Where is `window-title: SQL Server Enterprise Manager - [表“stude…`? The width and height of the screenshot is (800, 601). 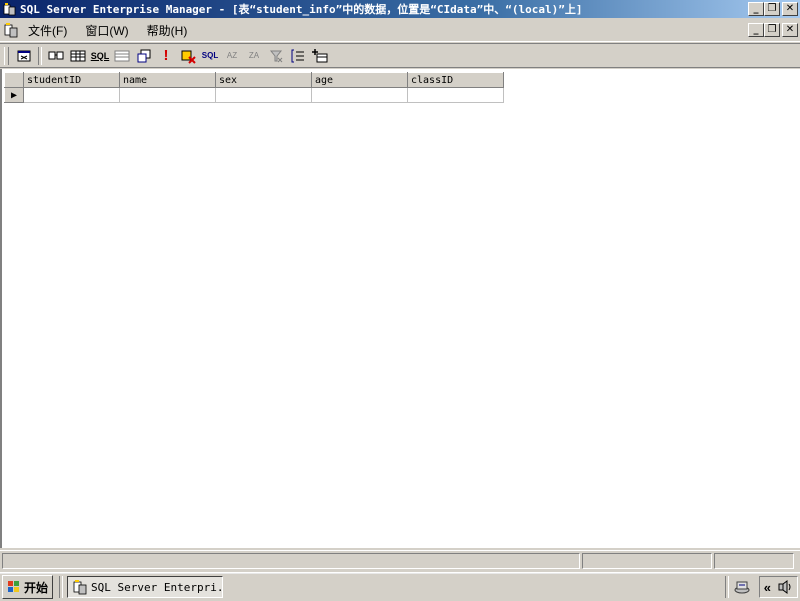
window-title: SQL Server Enterprise Manager - [表“stude… is located at coordinates (301, 9).